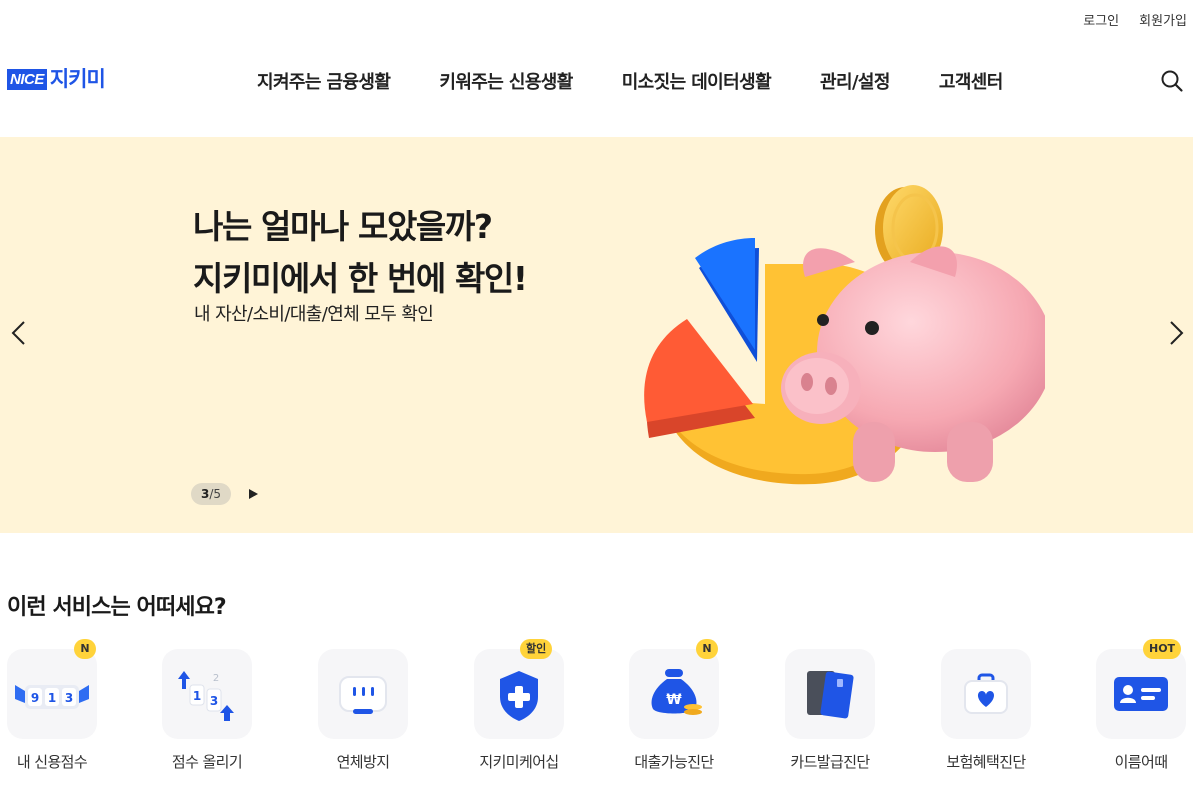 This screenshot has height=804, width=1193. Describe the element at coordinates (117, 607) in the screenshot. I see `services-title: 이런 서비스는 어떠세요?` at that location.